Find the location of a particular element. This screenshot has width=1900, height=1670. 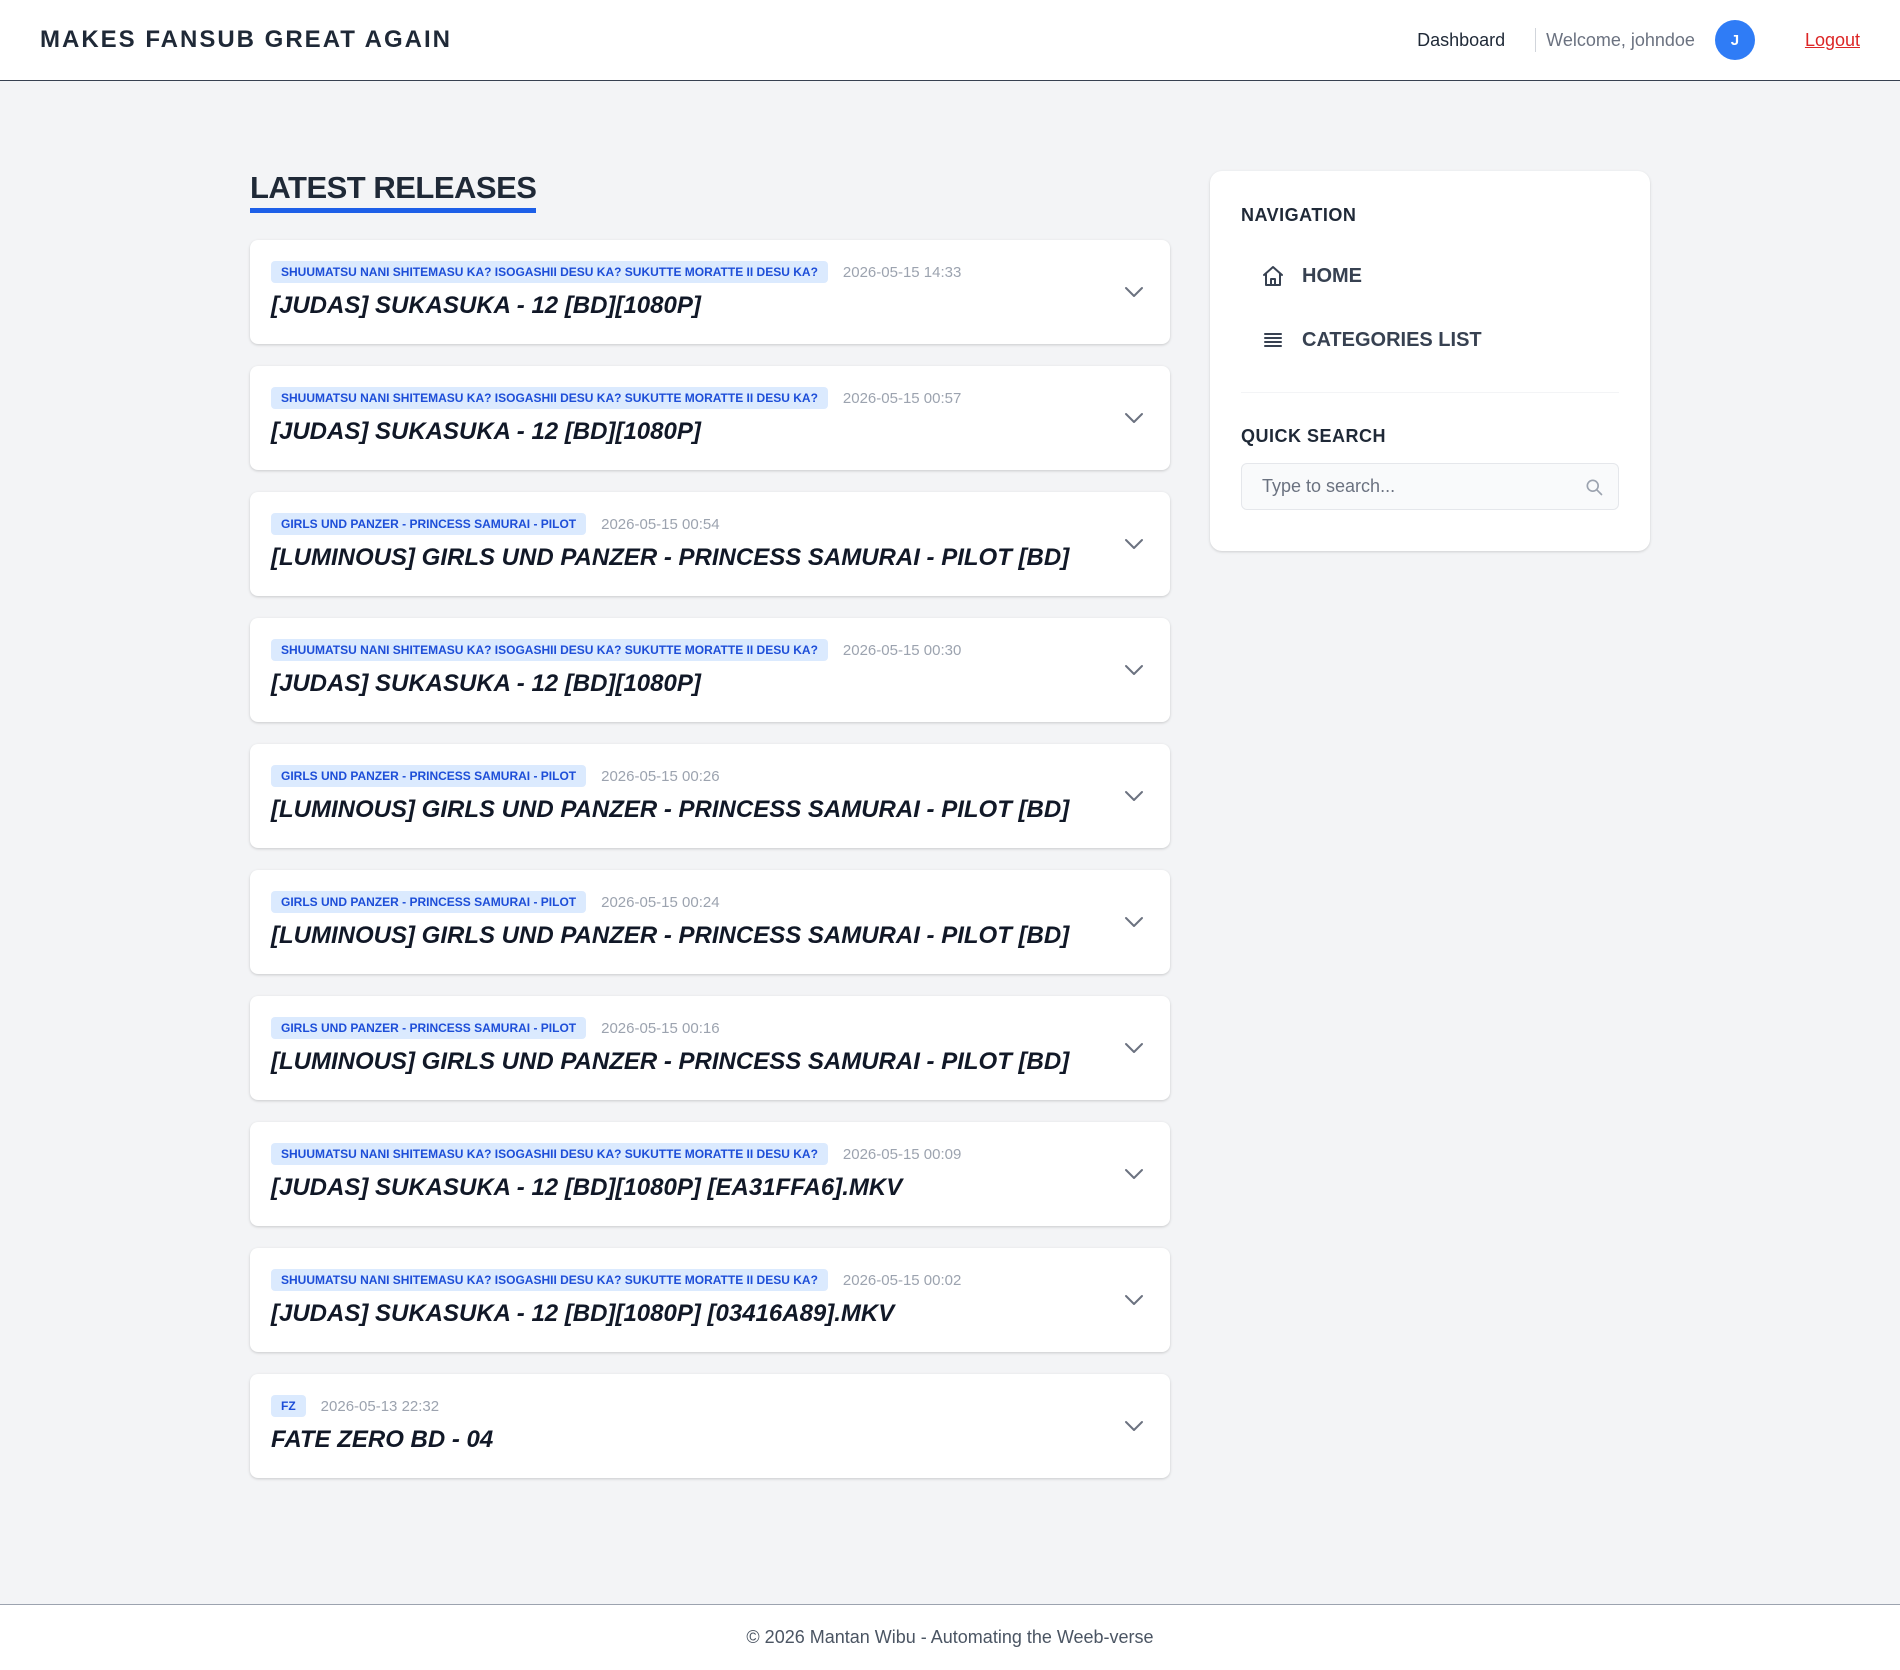

avatar: J is located at coordinates (1734, 40).